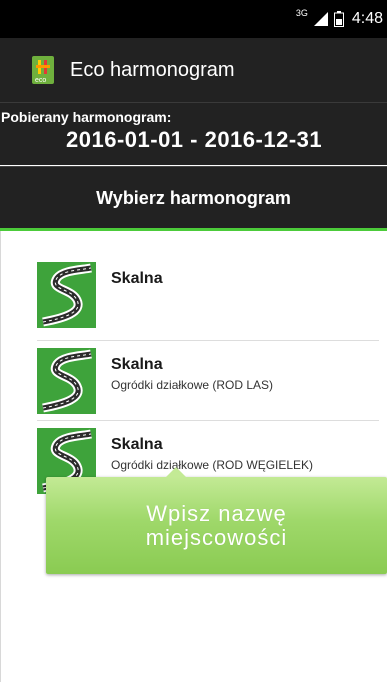  What do you see at coordinates (367, 18) in the screenshot?
I see `clock: 4:48` at bounding box center [367, 18].